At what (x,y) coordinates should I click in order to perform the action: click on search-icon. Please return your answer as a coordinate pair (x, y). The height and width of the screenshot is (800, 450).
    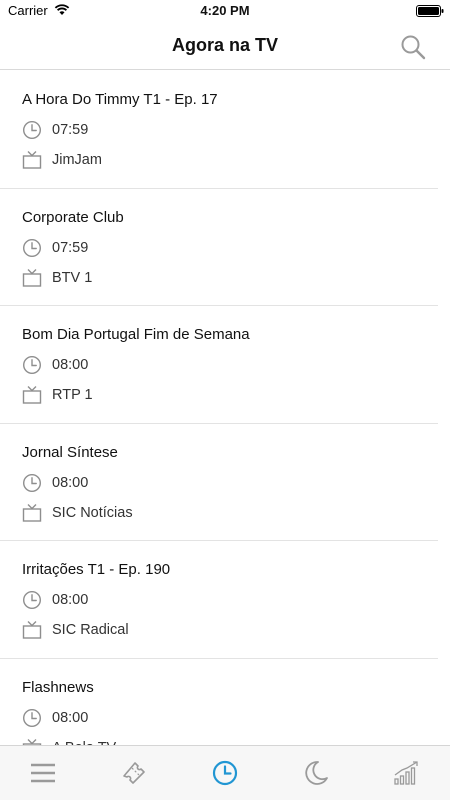
    Looking at the image, I should click on (413, 47).